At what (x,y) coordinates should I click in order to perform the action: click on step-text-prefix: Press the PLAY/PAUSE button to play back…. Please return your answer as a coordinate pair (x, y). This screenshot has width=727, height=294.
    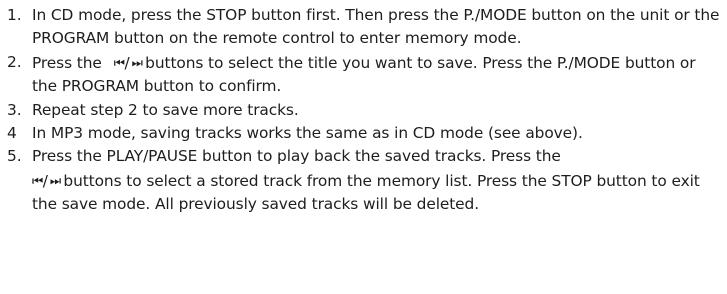
    Looking at the image, I should click on (296, 156).